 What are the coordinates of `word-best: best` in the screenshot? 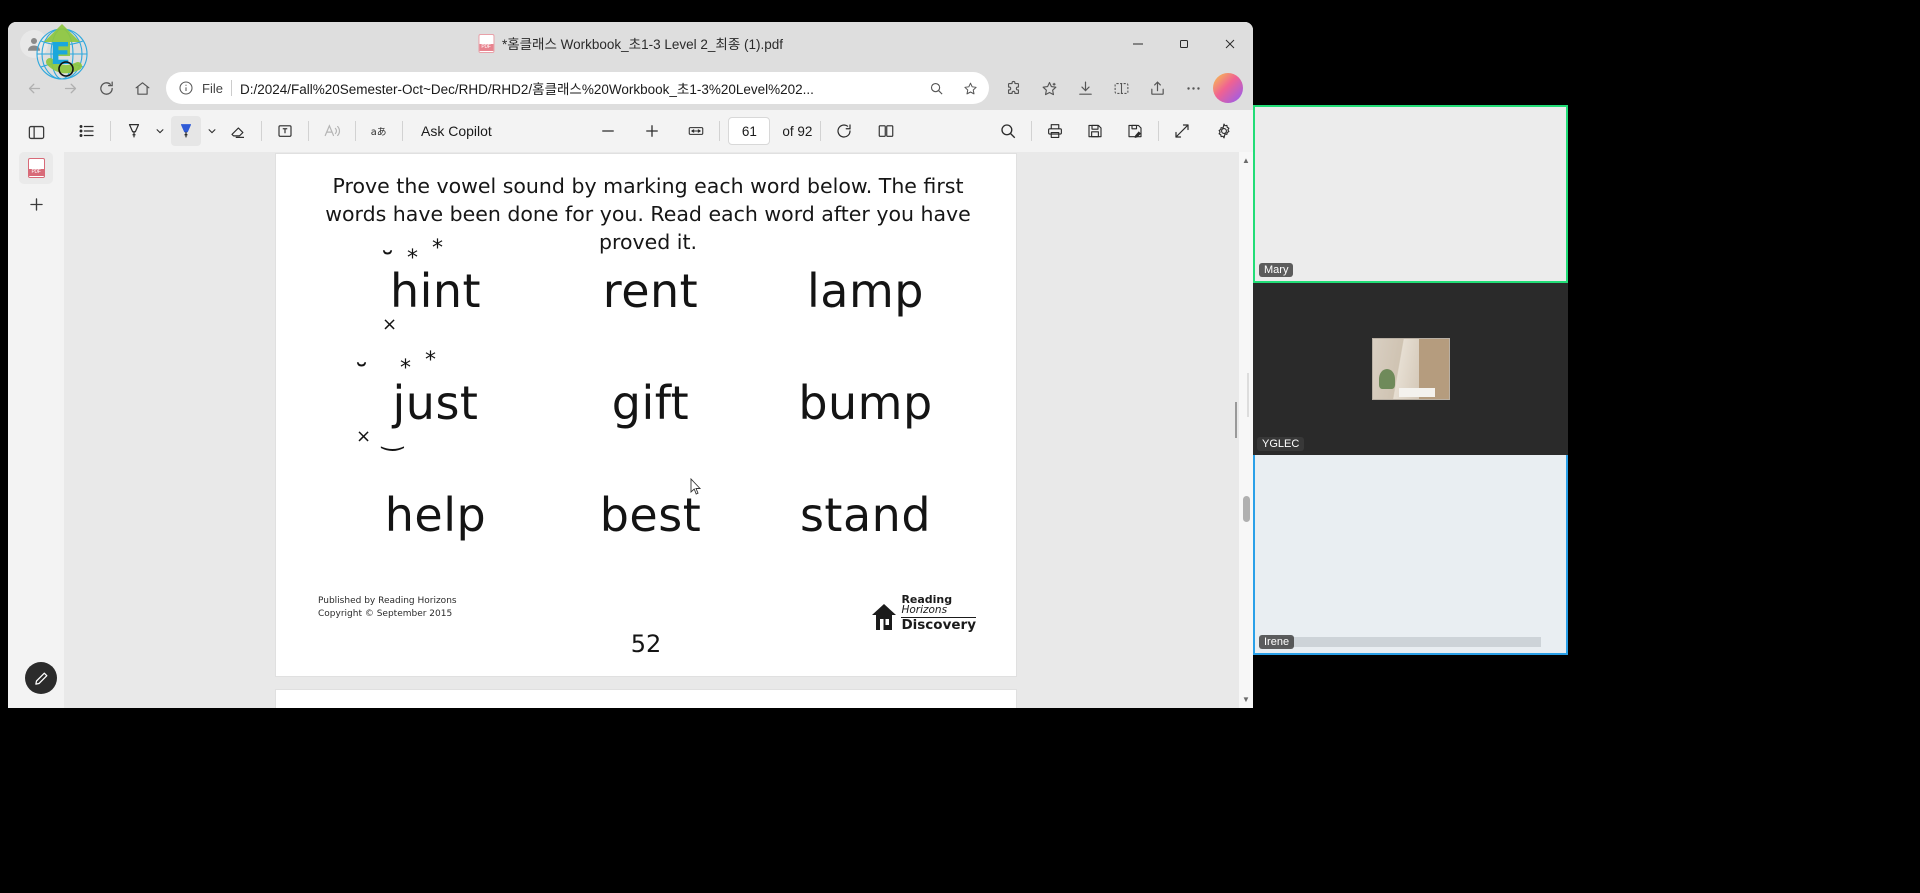 It's located at (650, 515).